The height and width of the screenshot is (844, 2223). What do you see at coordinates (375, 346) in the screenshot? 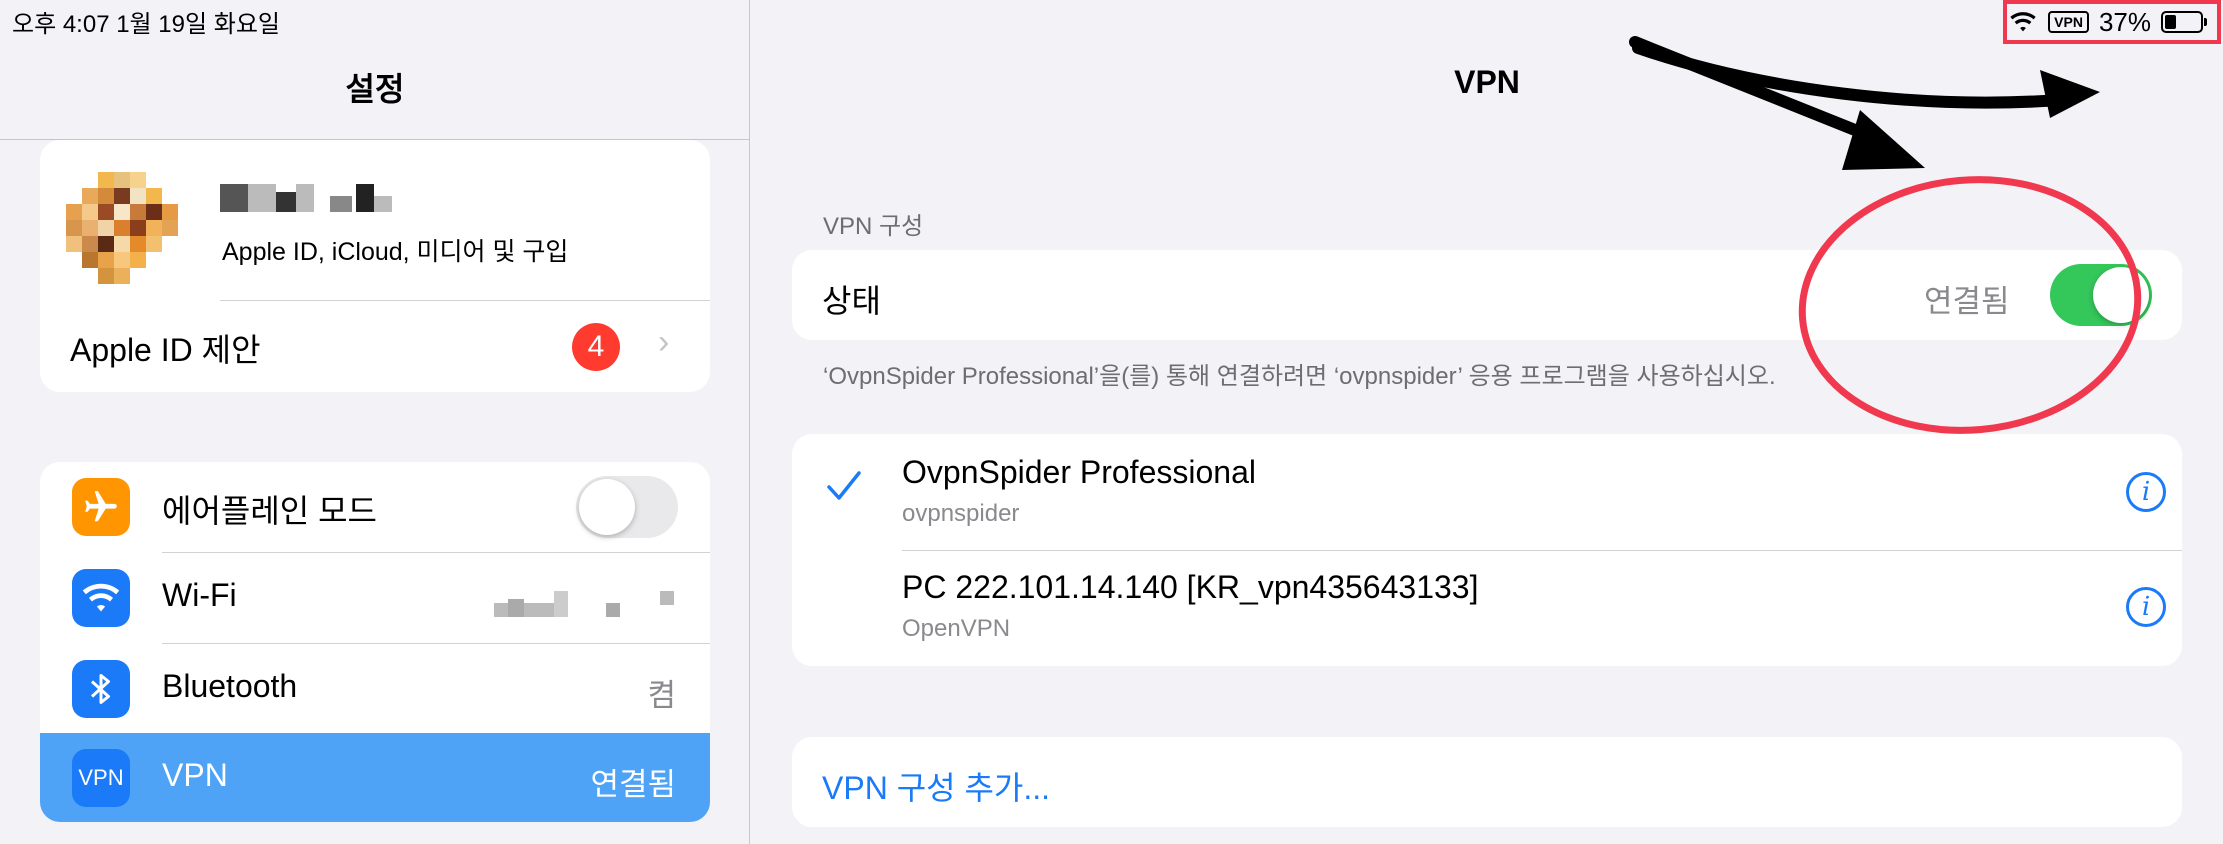
I see `apple-id-suggestions-row: Apple ID 제안 4 ›` at bounding box center [375, 346].